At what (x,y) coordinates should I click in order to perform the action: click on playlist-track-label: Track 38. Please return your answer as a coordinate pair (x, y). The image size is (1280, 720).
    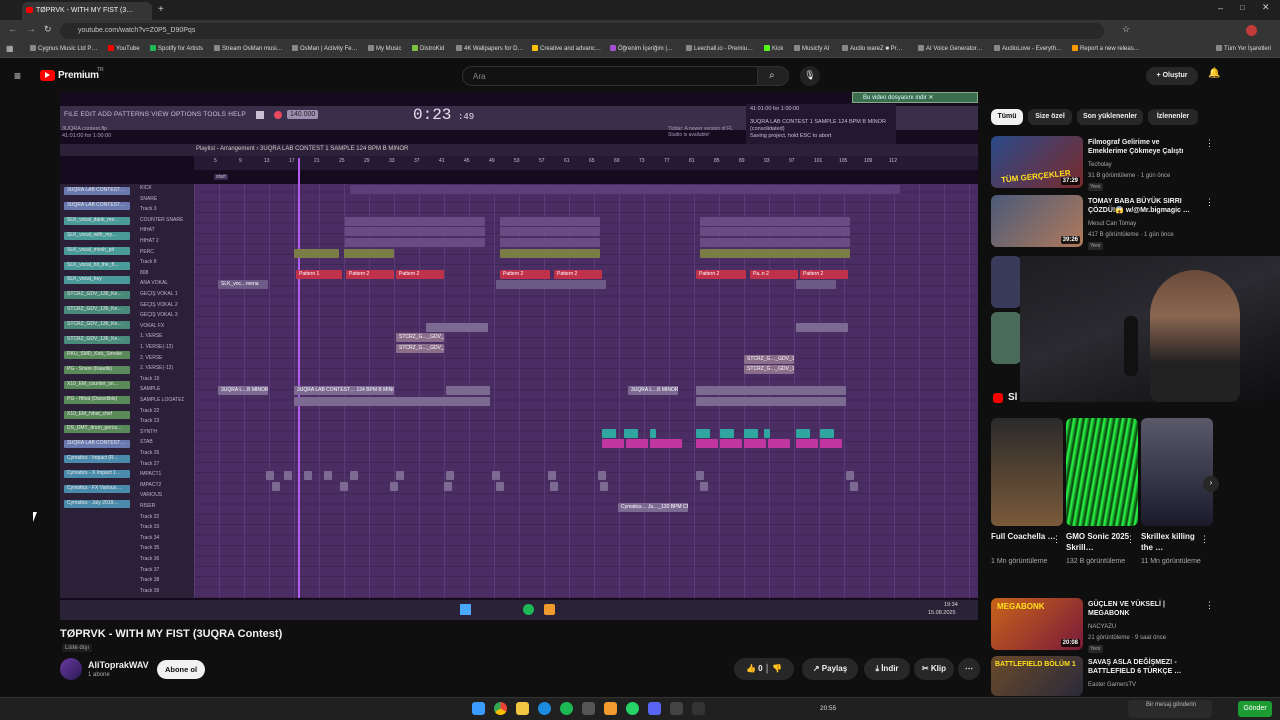
    Looking at the image, I should click on (162, 581).